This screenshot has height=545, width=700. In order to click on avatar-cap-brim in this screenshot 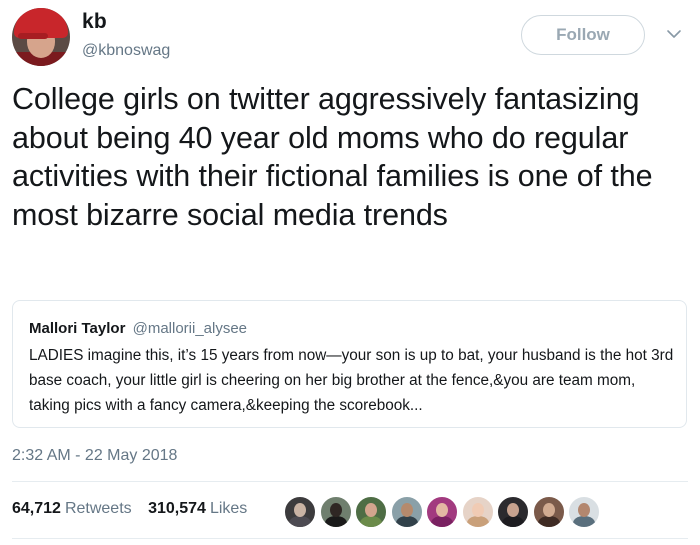, I will do `click(33, 36)`.